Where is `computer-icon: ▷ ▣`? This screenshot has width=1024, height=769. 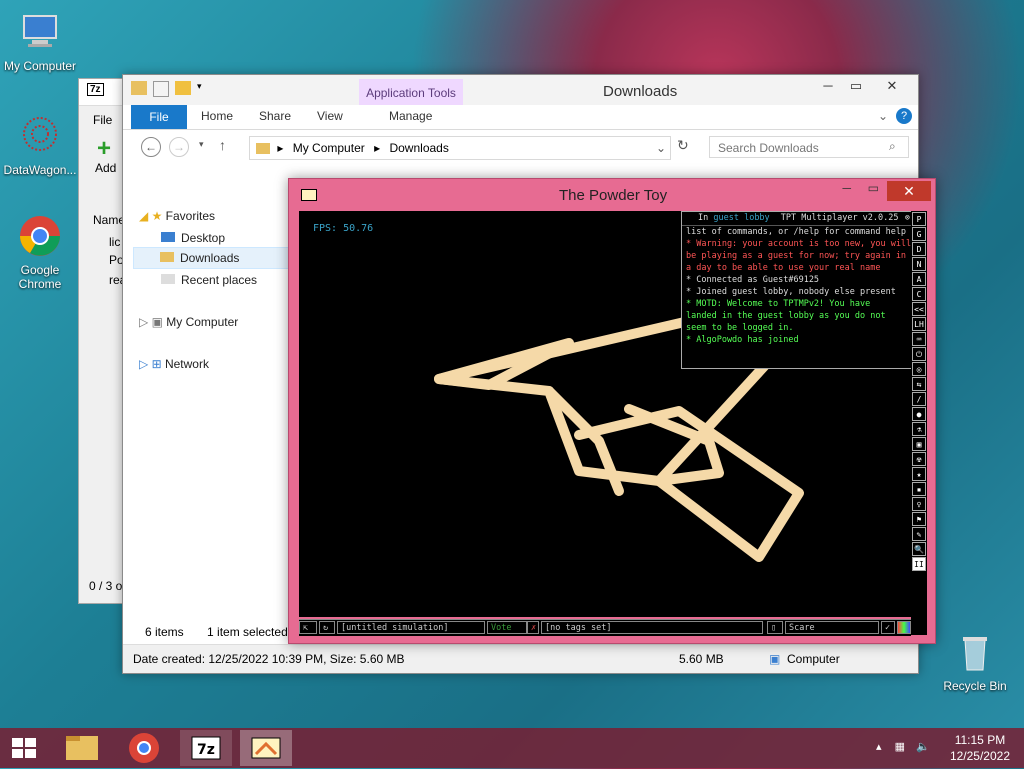
computer-icon: ▷ ▣ is located at coordinates (151, 322).